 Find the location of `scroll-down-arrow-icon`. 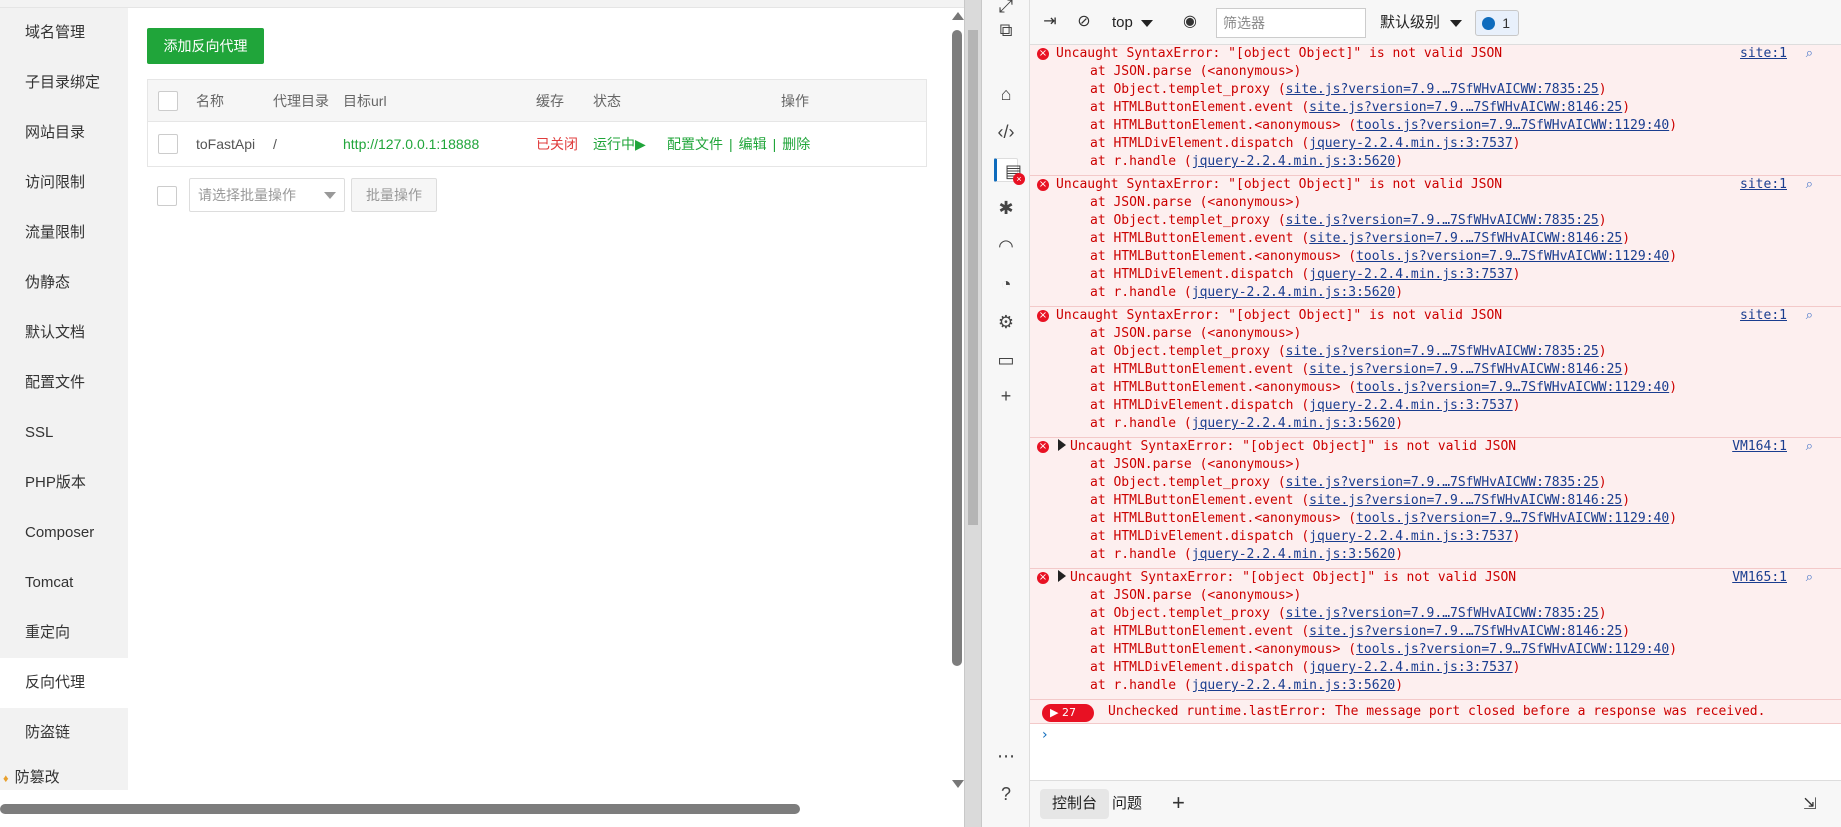

scroll-down-arrow-icon is located at coordinates (958, 784).